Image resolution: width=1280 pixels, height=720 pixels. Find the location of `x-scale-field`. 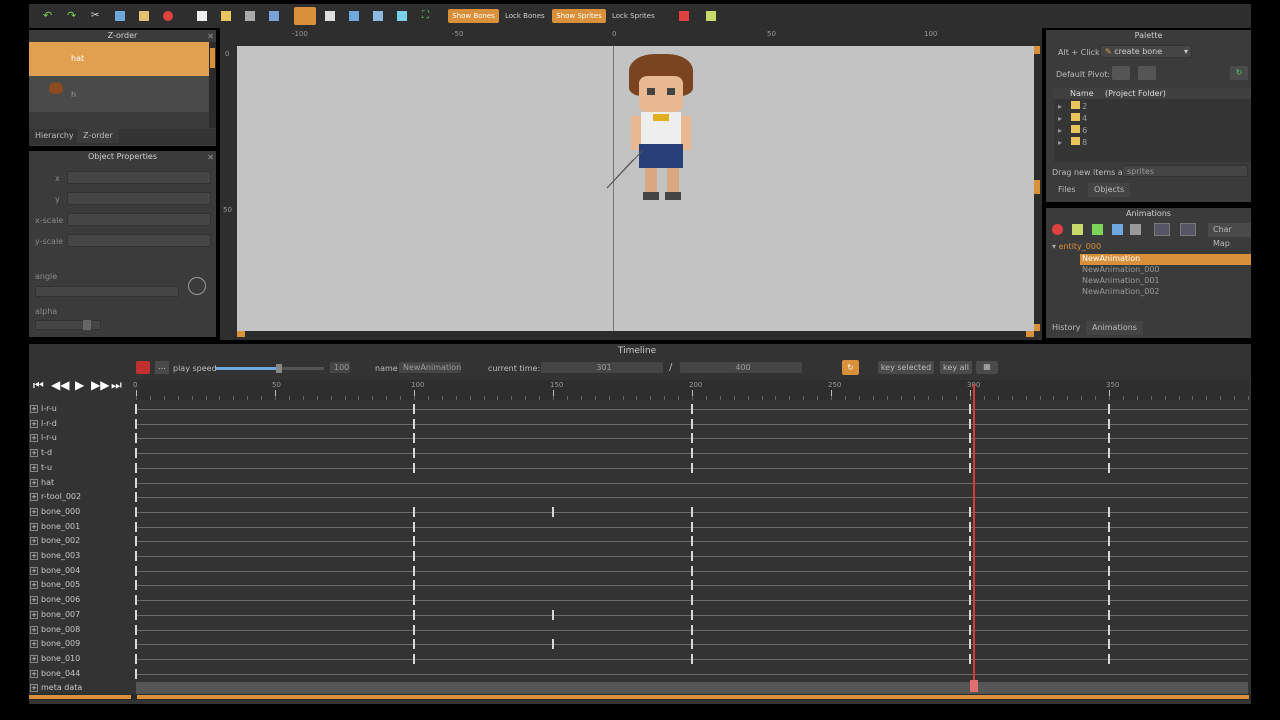

x-scale-field is located at coordinates (139, 219).